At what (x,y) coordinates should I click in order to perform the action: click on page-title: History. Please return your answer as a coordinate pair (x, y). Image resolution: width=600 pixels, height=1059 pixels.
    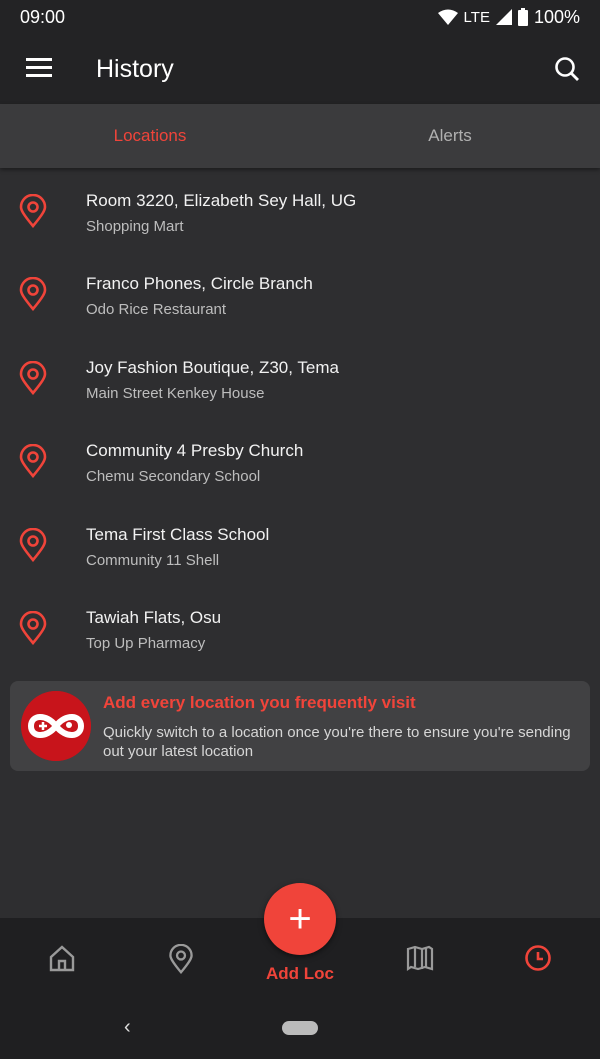
    Looking at the image, I should click on (135, 68).